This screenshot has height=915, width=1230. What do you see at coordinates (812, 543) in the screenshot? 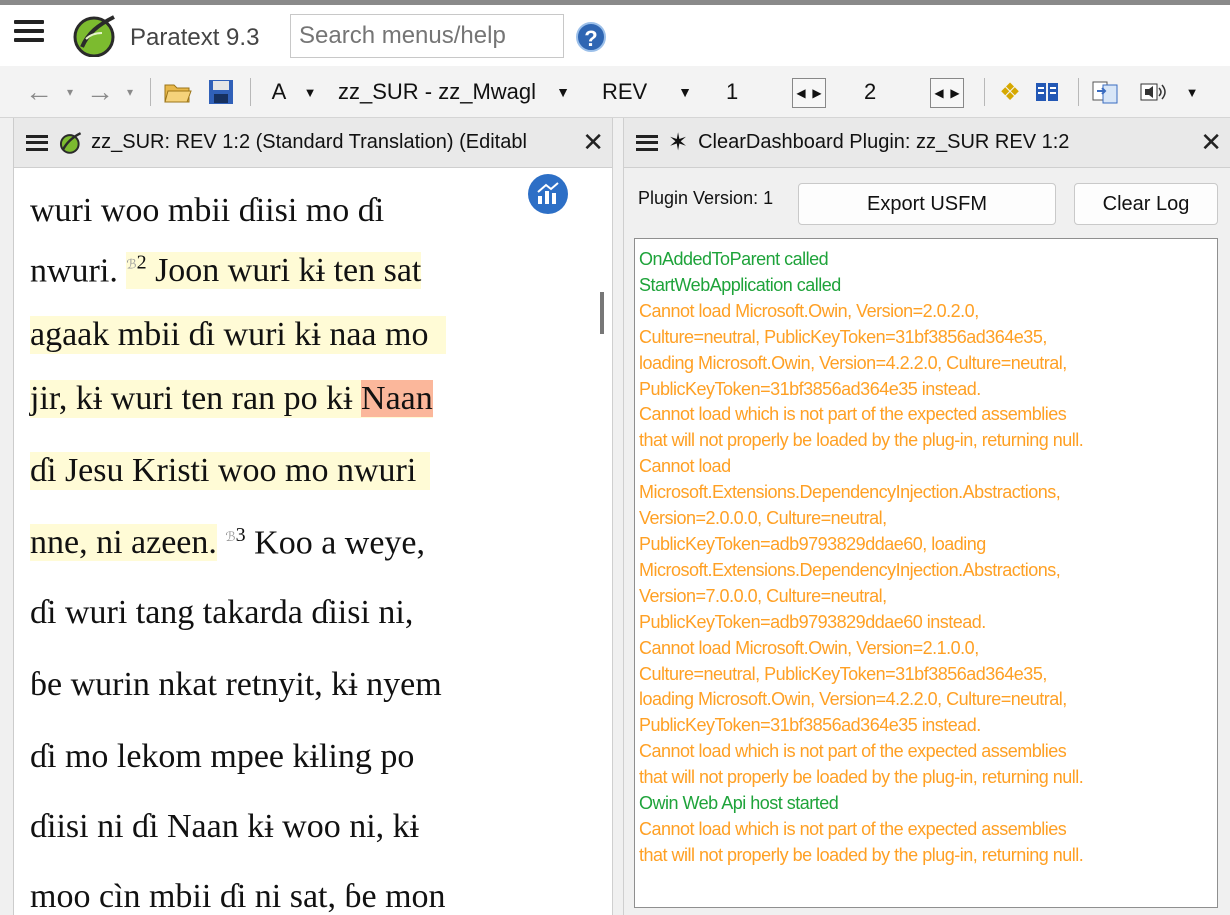
I see `log-line: PublicKeyToken=adb9793829ddae60, loading` at bounding box center [812, 543].